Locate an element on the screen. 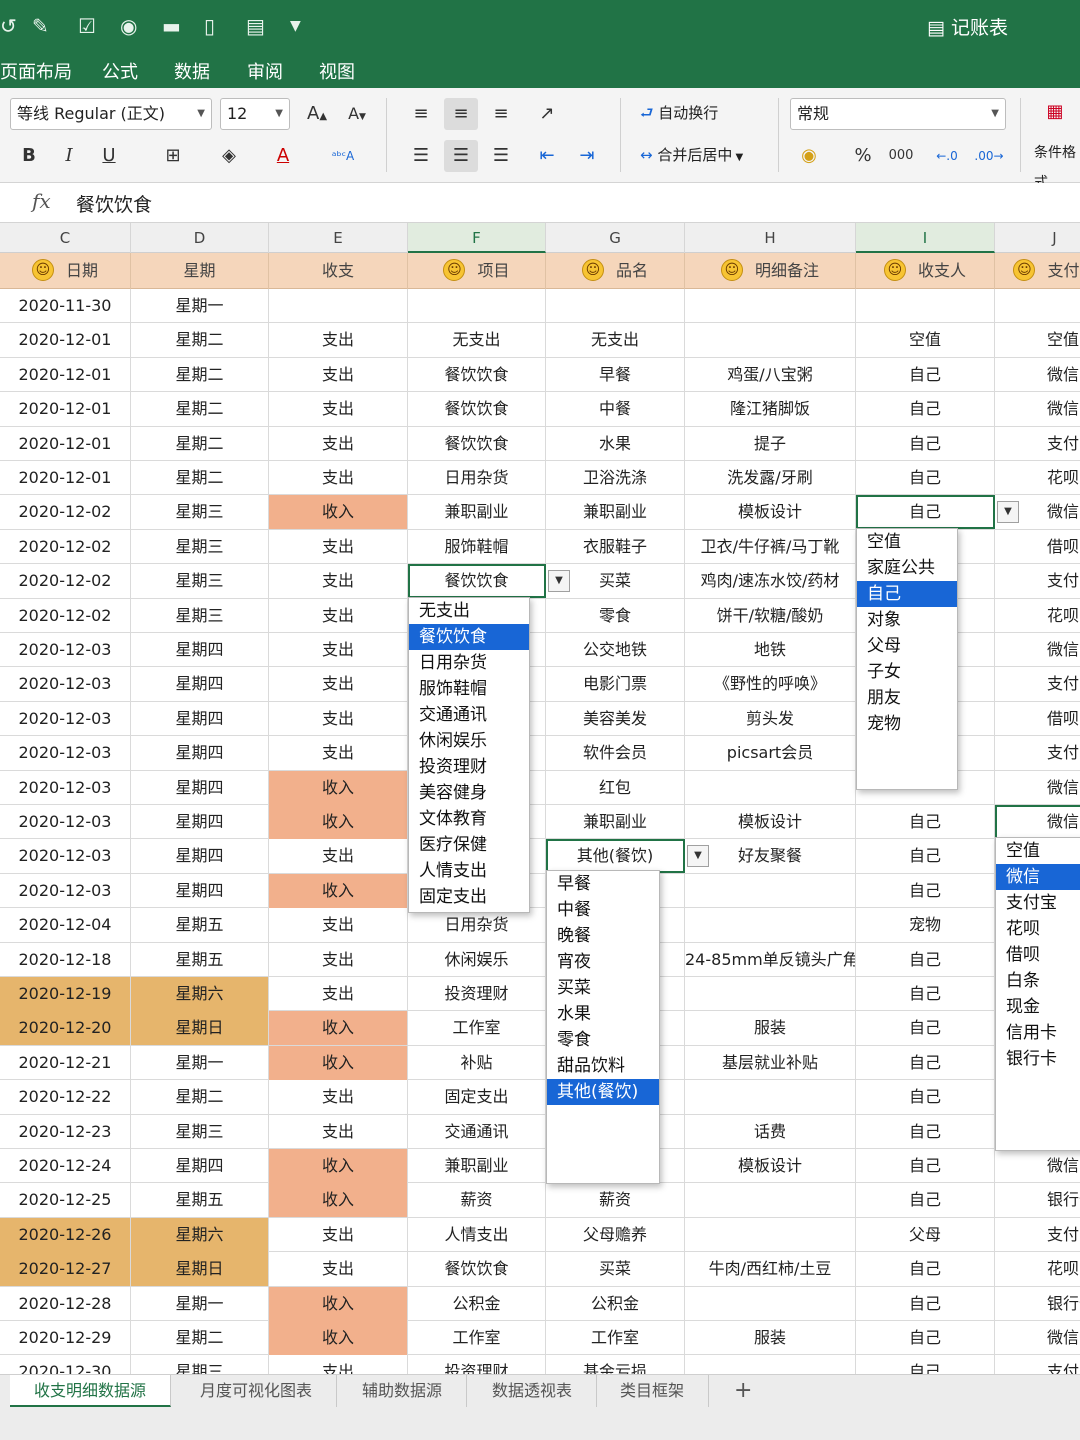  cell-product: 公交地铁 is located at coordinates (615, 650).